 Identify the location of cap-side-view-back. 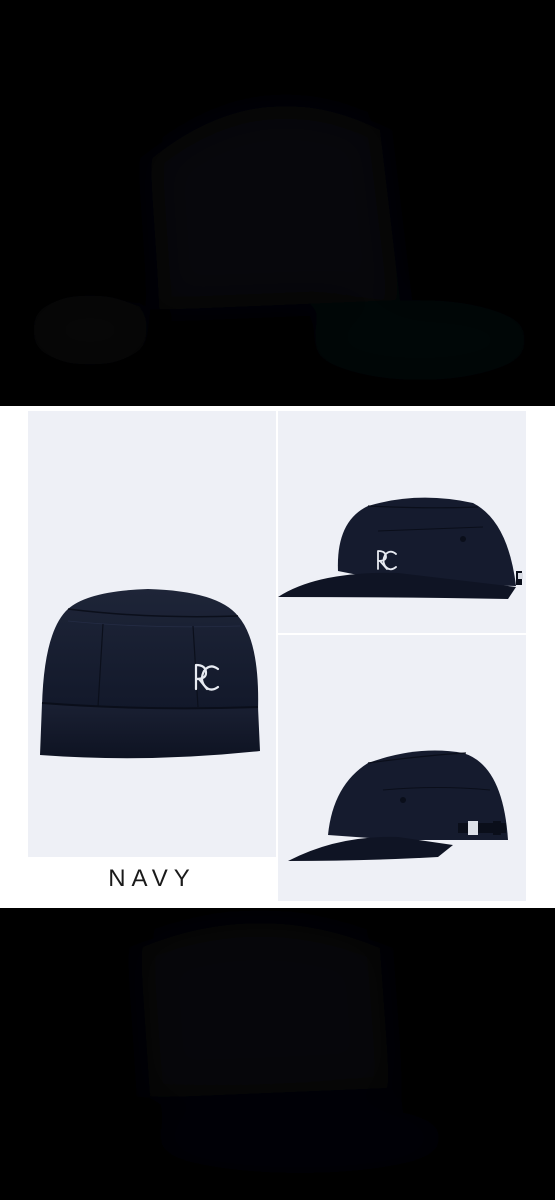
(402, 768).